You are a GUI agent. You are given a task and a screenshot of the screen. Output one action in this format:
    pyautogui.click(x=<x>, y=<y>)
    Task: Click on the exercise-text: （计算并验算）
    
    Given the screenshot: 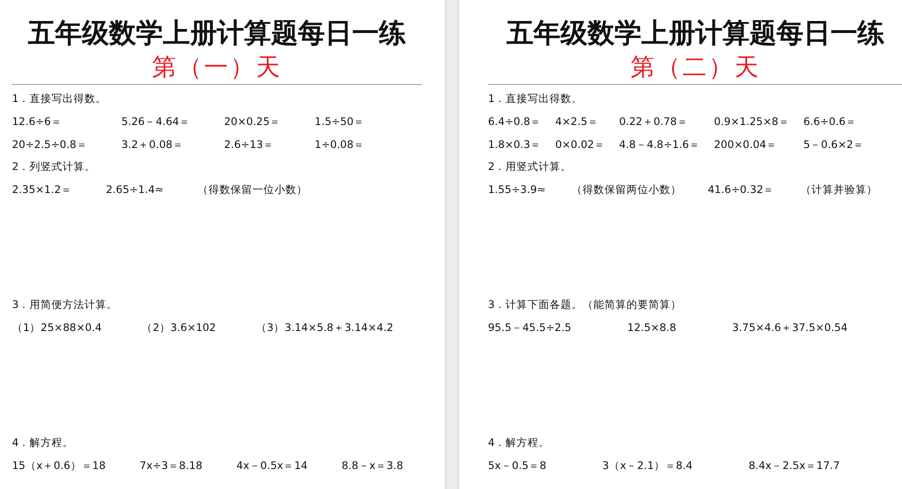 What is the action you would take?
    pyautogui.click(x=839, y=190)
    